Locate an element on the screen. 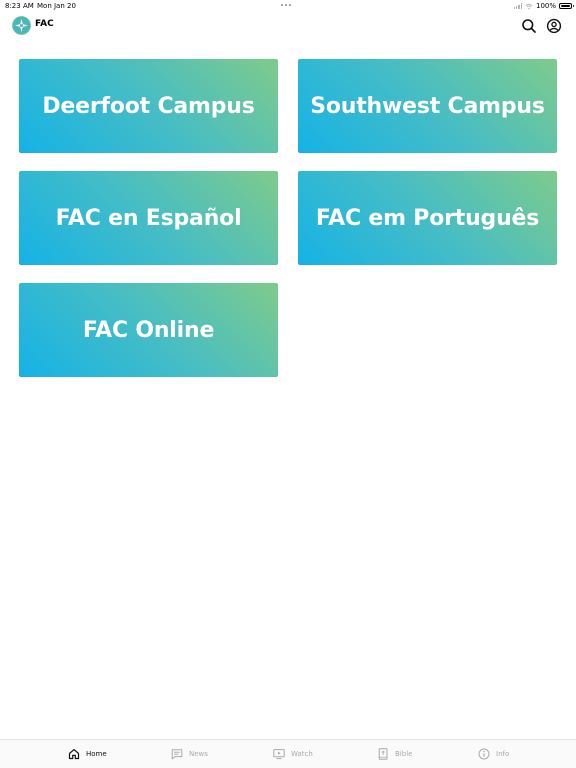 The height and width of the screenshot is (768, 576). cellular-signal-icon is located at coordinates (517, 6).